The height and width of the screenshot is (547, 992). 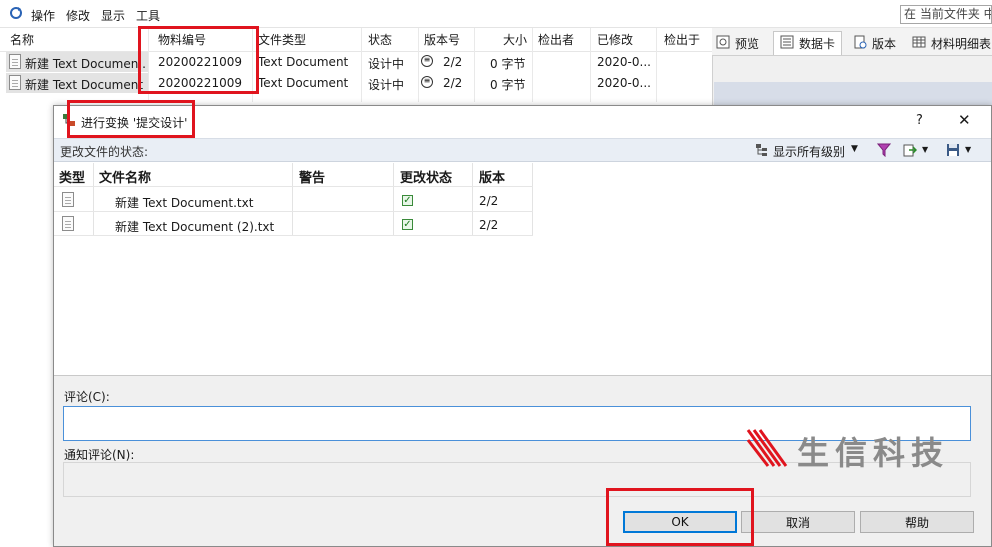 What do you see at coordinates (919, 43) in the screenshot?
I see `table-icon` at bounding box center [919, 43].